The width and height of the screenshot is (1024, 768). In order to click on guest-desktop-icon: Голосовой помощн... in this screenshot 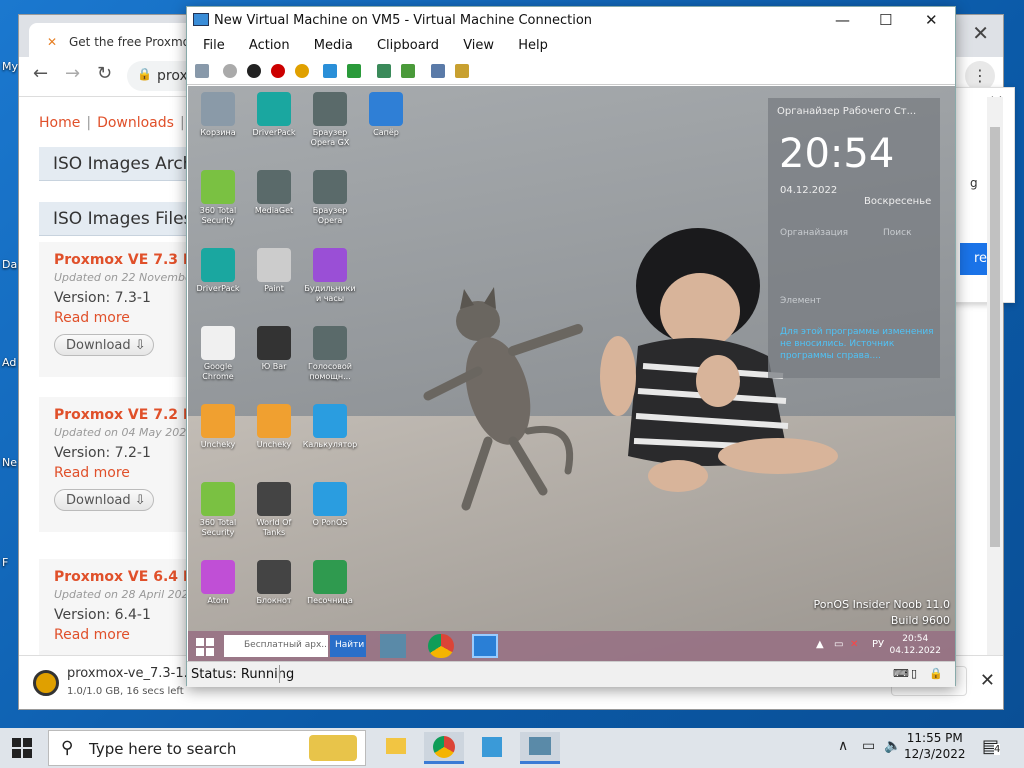, I will do `click(330, 354)`.